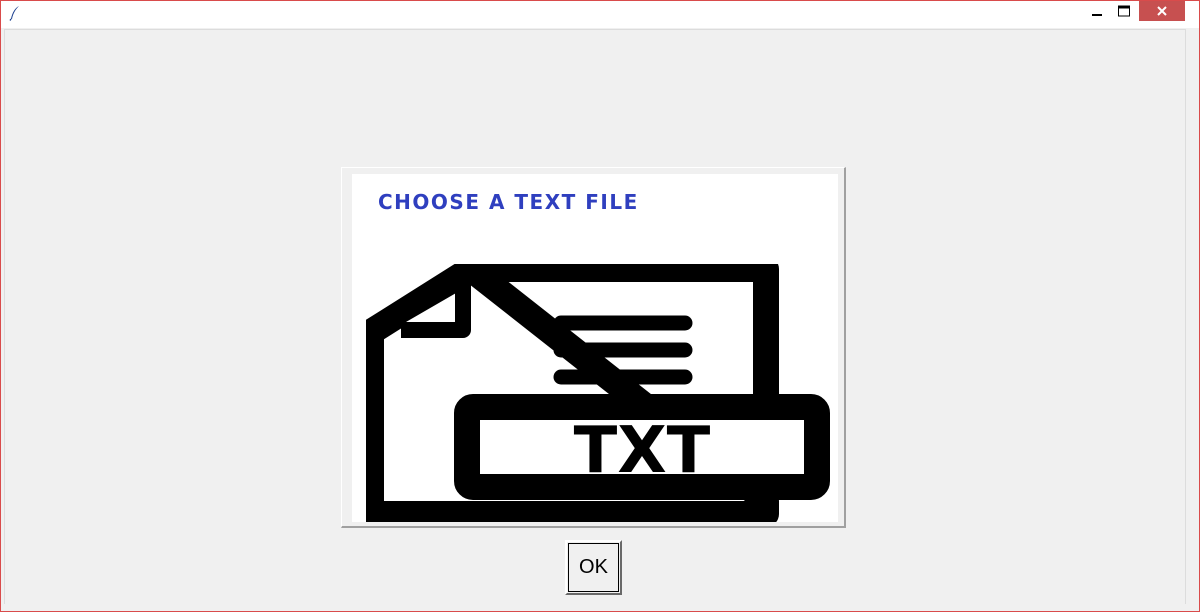 The image size is (1200, 612). Describe the element at coordinates (14, 13) in the screenshot. I see `feather-icon` at that location.